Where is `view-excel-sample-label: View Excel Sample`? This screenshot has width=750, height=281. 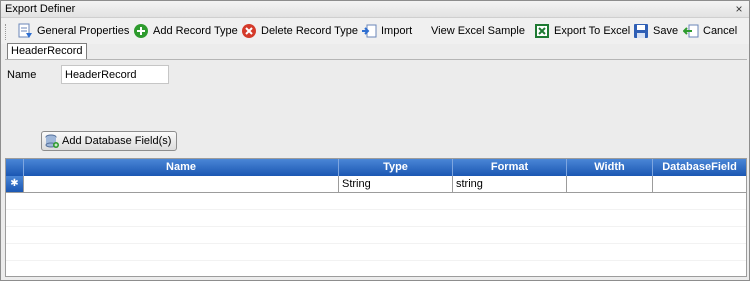 view-excel-sample-label: View Excel Sample is located at coordinates (478, 31).